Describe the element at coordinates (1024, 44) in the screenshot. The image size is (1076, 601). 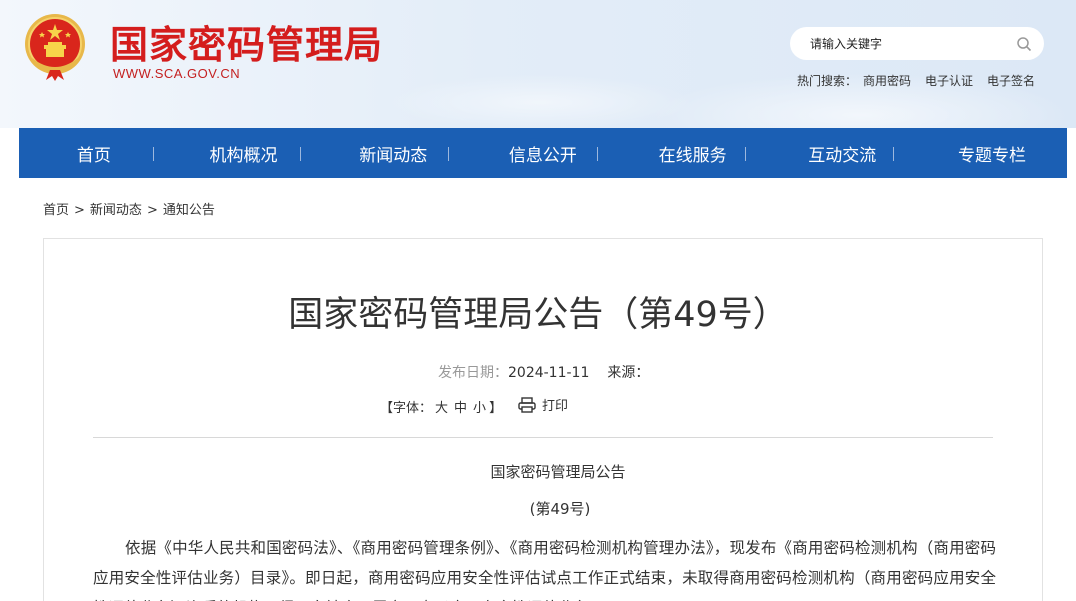
I see `search-icon` at that location.